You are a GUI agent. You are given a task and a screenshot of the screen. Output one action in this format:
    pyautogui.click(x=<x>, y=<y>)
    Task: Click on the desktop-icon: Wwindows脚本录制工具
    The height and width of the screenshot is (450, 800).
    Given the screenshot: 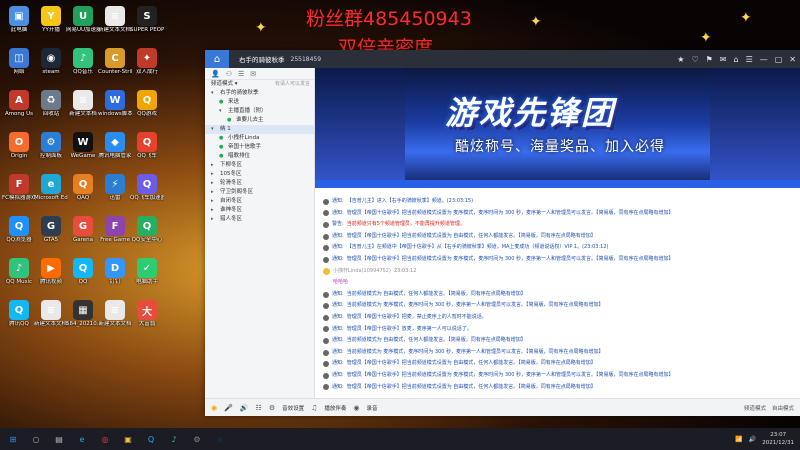 What is the action you would take?
    pyautogui.click(x=115, y=109)
    